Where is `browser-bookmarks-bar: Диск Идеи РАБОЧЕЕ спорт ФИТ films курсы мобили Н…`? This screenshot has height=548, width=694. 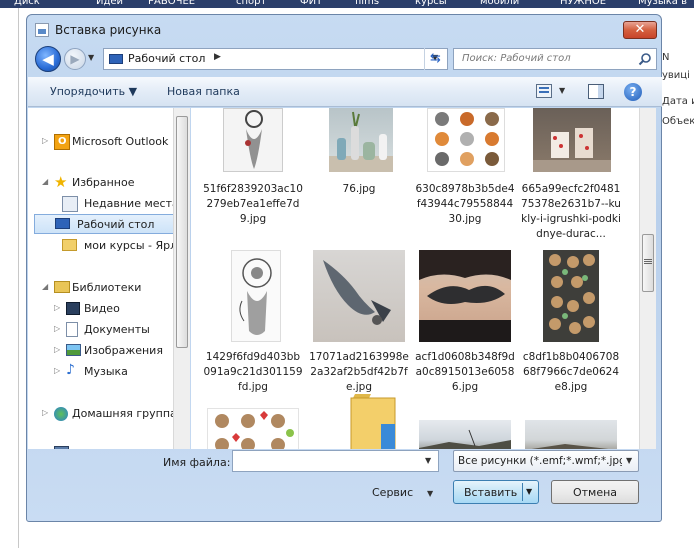 browser-bookmarks-bar: Диск Идеи РАБОЧЕЕ спорт ФИТ films курсы мобили Н… is located at coordinates (347, 4).